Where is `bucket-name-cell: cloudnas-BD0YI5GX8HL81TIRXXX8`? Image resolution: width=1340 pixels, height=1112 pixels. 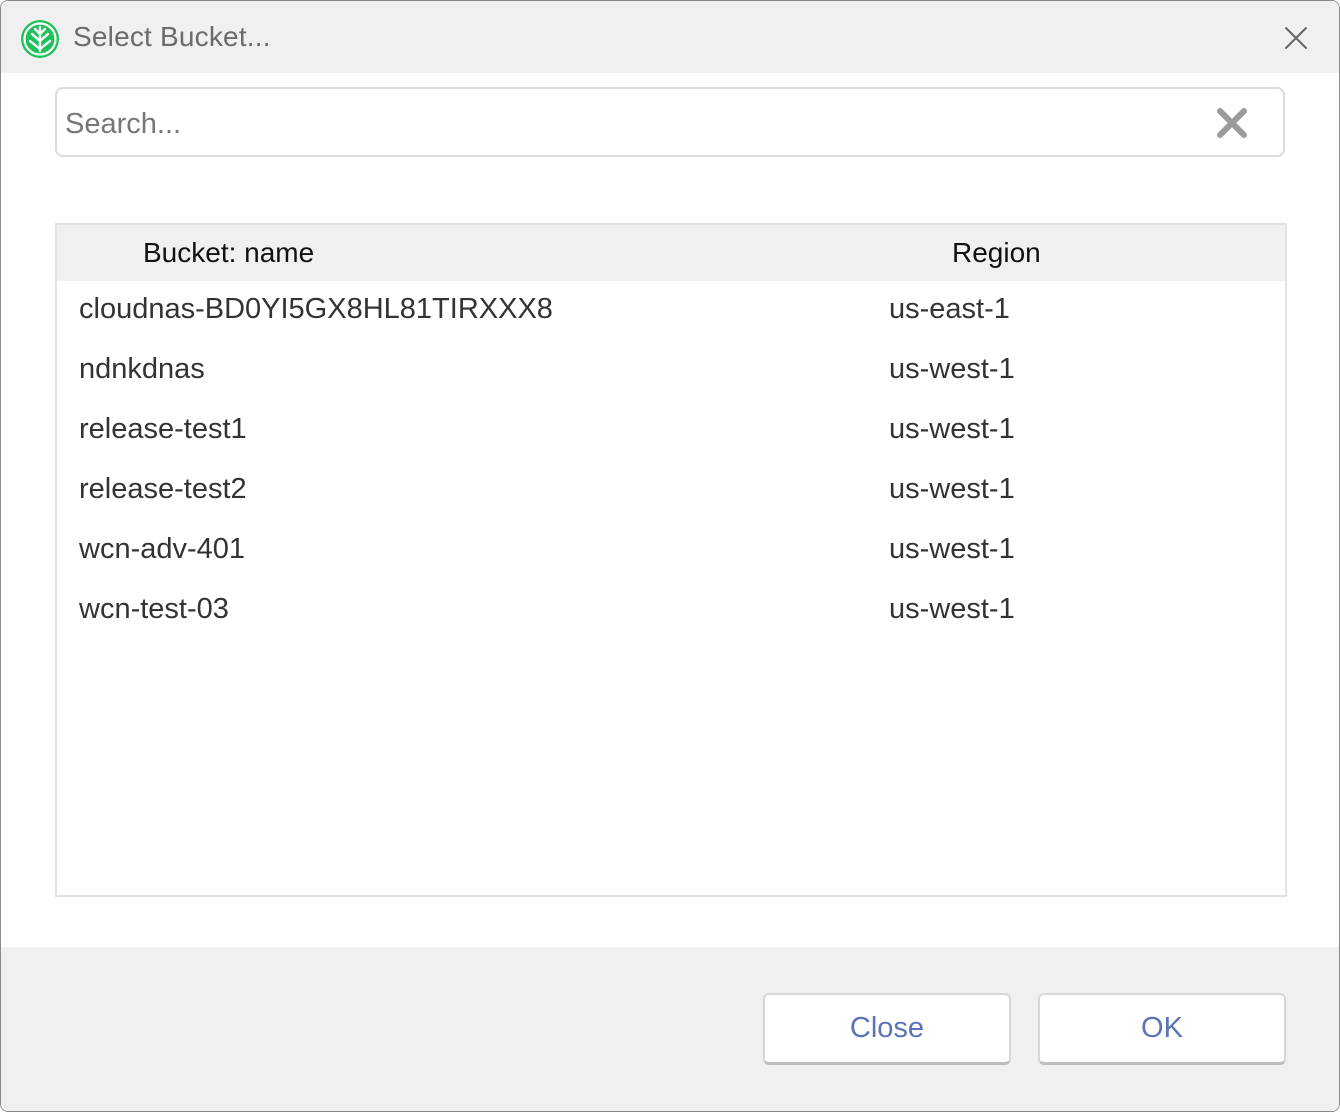
bucket-name-cell: cloudnas-BD0YI5GX8HL81TIRXXX8 is located at coordinates (316, 309).